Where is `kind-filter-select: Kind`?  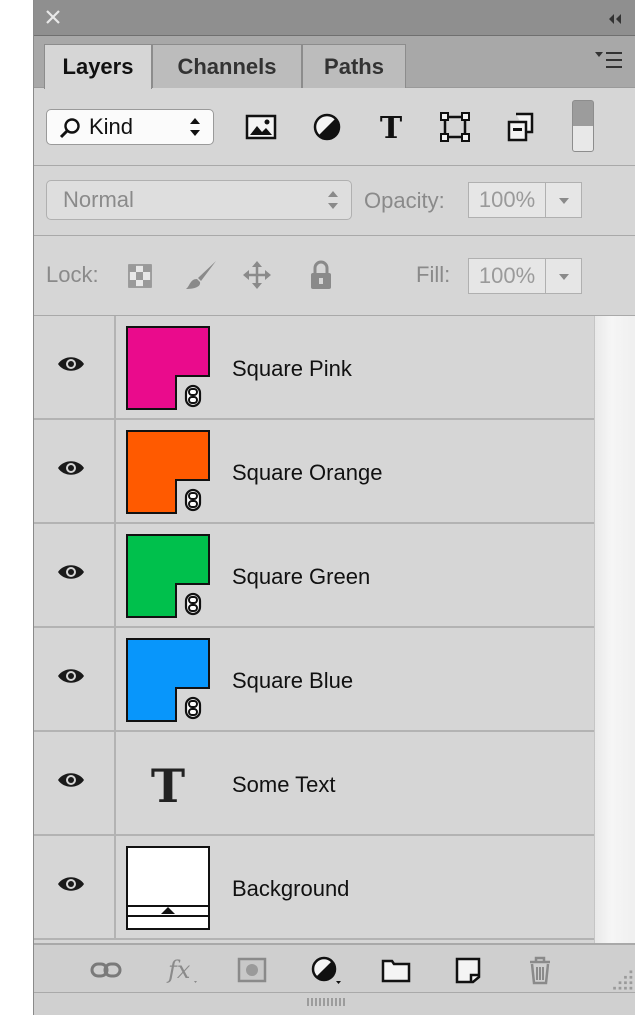 kind-filter-select: Kind is located at coordinates (130, 127).